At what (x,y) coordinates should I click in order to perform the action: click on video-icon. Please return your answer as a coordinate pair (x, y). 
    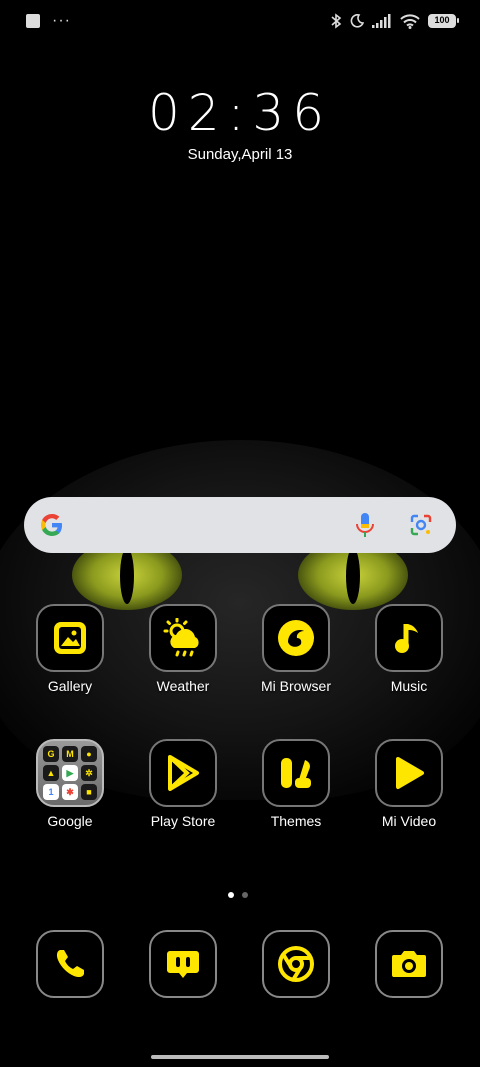
    Looking at the image, I should click on (409, 773).